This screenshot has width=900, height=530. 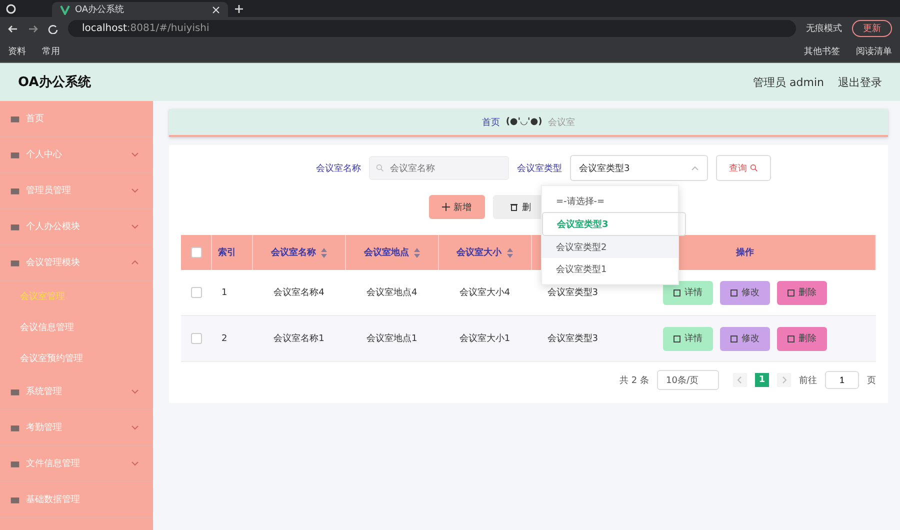 I want to click on table-cell: 会议室名称1, so click(x=299, y=339).